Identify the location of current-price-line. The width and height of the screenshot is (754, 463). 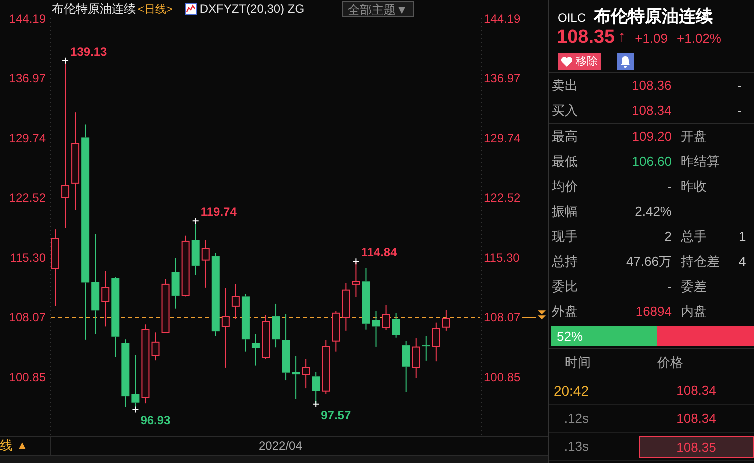
(529, 317).